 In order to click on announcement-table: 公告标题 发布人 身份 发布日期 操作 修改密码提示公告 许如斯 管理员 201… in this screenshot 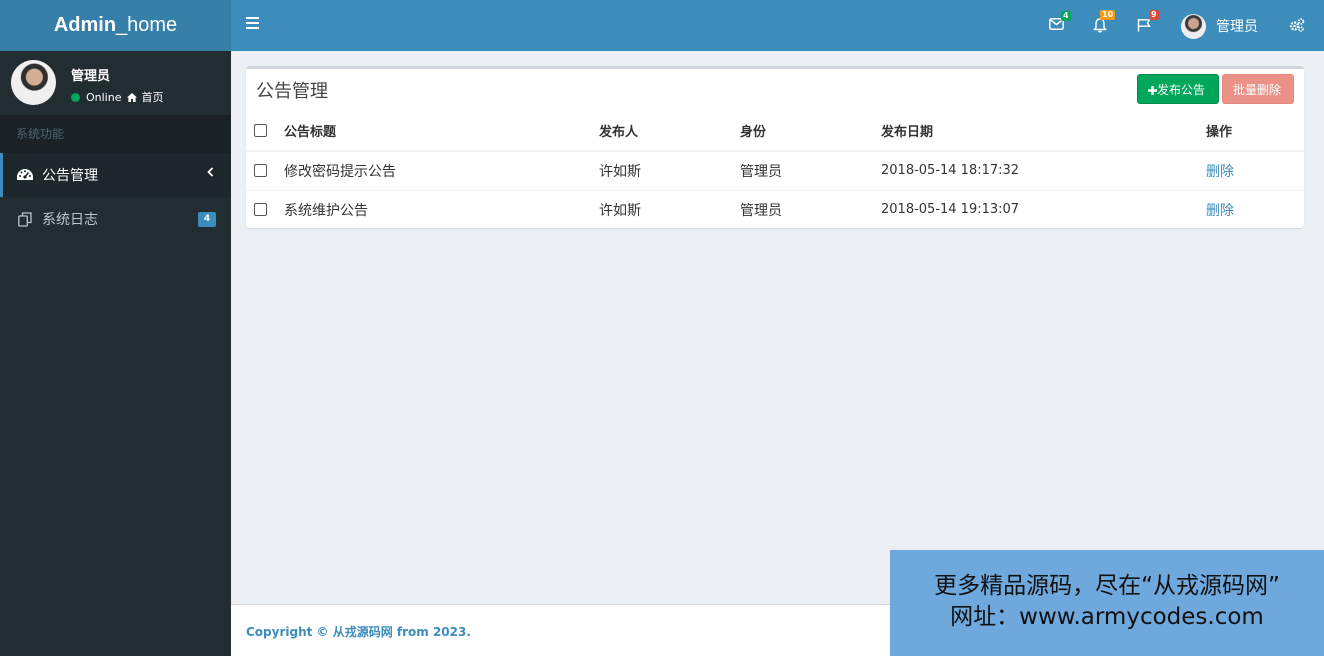, I will do `click(775, 170)`.